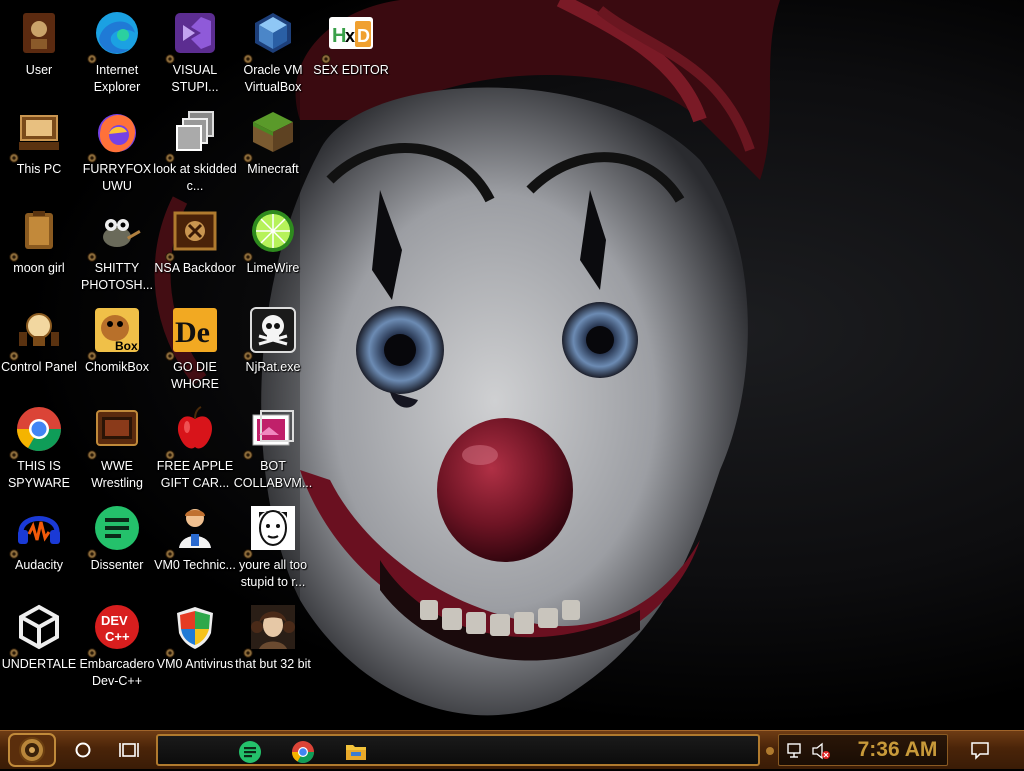  What do you see at coordinates (195, 250) in the screenshot?
I see `desktop-icon-nsa: NSA Backdoor` at bounding box center [195, 250].